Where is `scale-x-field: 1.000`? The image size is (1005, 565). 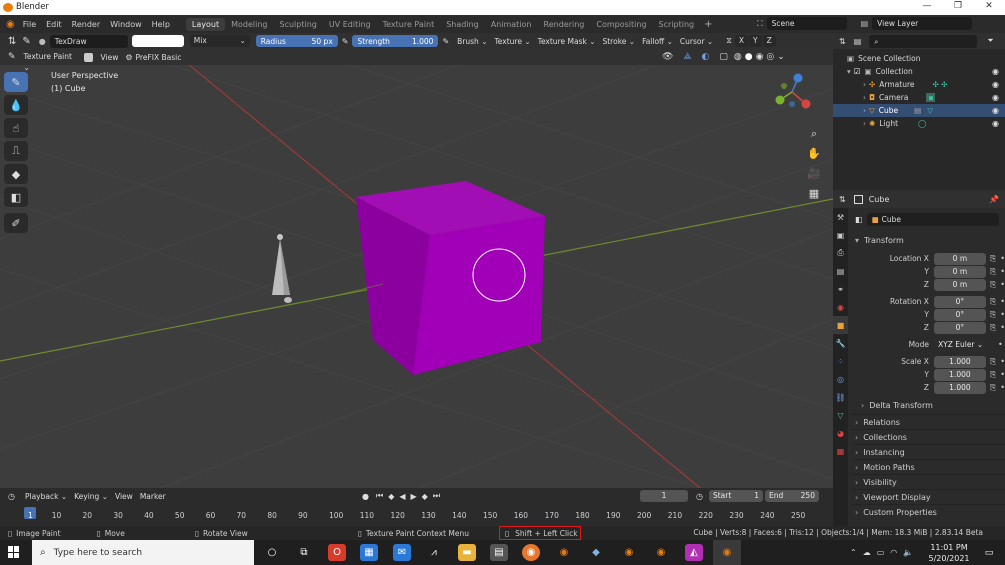 scale-x-field: 1.000 is located at coordinates (959, 361).